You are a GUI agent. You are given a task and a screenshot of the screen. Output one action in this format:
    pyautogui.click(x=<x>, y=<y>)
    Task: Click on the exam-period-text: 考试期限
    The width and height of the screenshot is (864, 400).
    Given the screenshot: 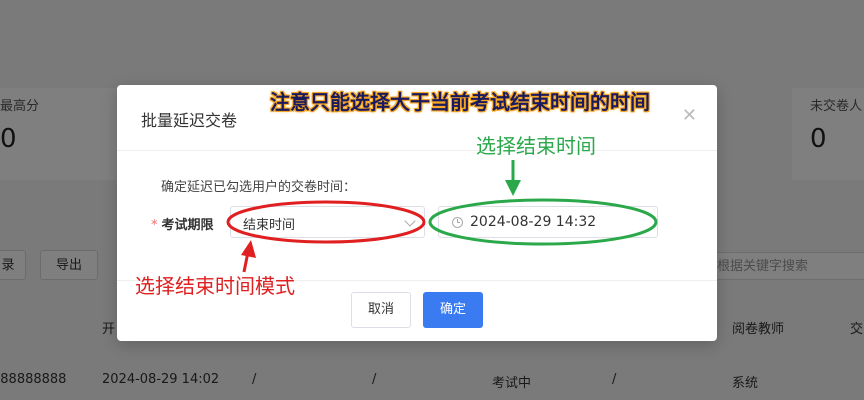 What is the action you would take?
    pyautogui.click(x=187, y=225)
    